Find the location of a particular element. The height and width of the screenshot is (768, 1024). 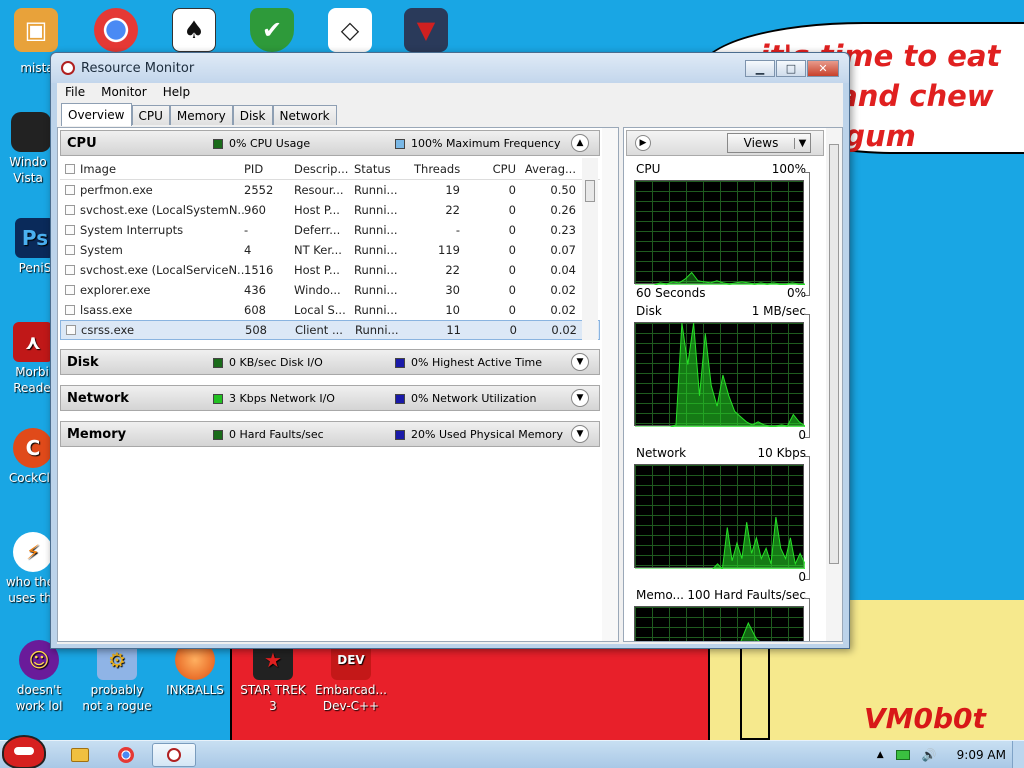

cell-threads: 19 is located at coordinates (452, 190).